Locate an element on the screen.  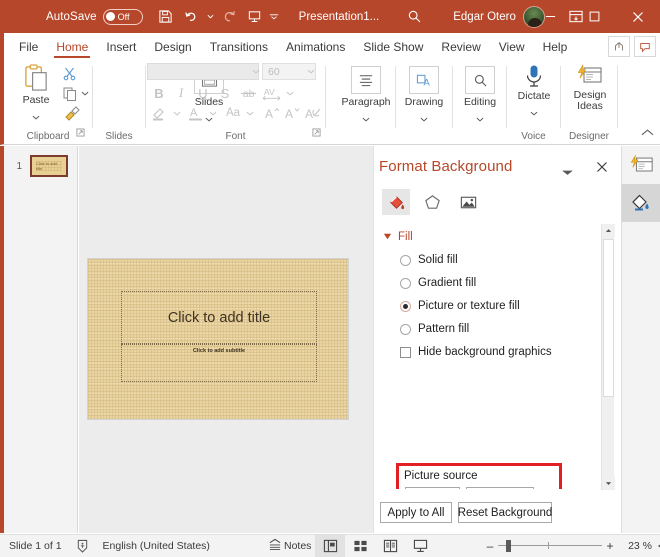
design-ideas-rail-icon is located at coordinates (641, 165).